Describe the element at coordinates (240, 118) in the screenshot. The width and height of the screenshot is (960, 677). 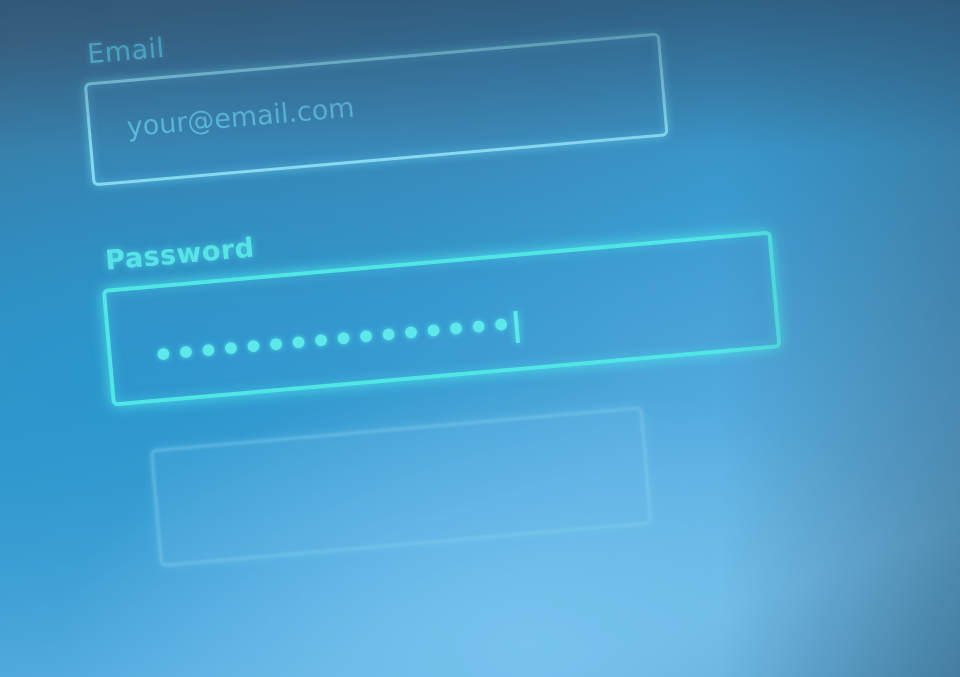
I see `email-placeholder: your@email.com` at that location.